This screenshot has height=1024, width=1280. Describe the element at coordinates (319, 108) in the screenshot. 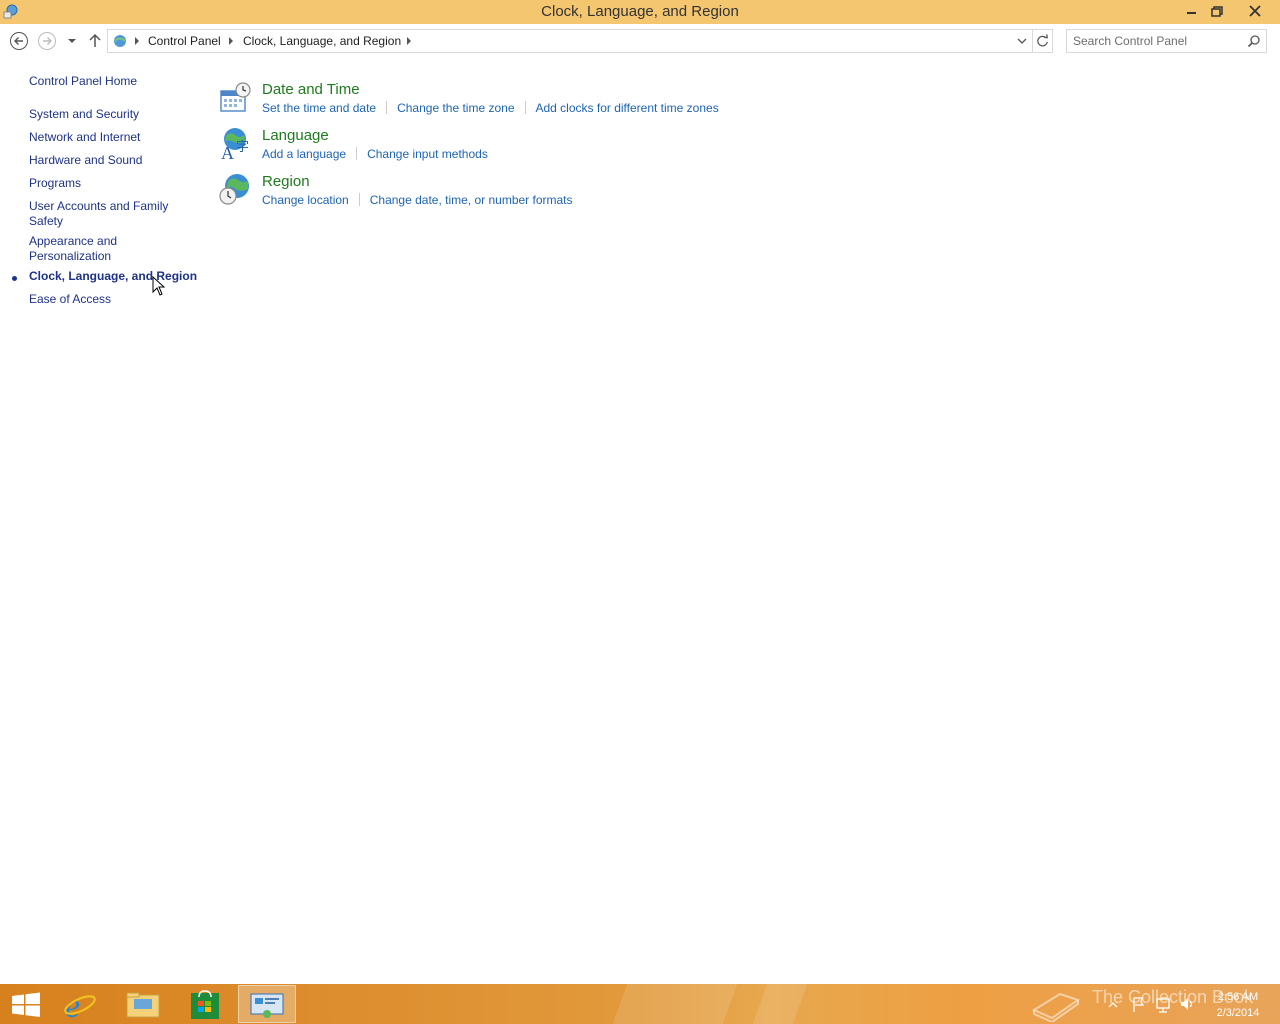

I see `set-time-and-date-link: Set the time and date` at that location.